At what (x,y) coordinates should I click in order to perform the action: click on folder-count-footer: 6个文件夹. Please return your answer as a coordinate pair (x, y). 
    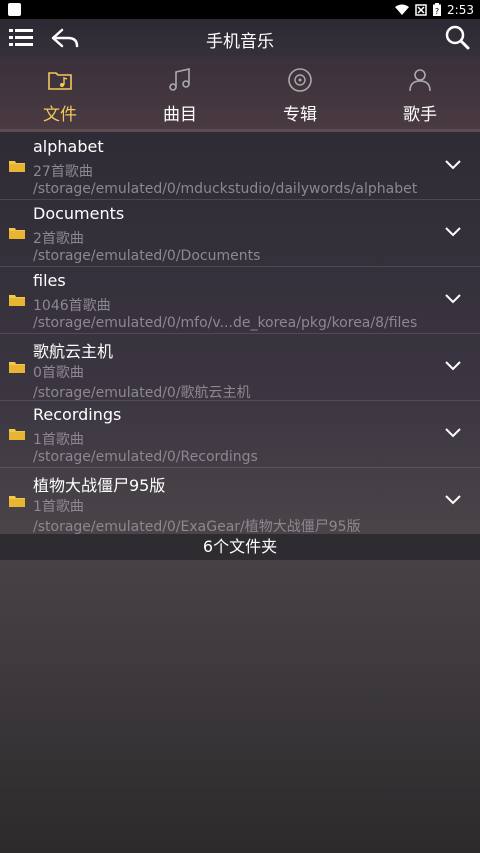
    Looking at the image, I should click on (240, 547).